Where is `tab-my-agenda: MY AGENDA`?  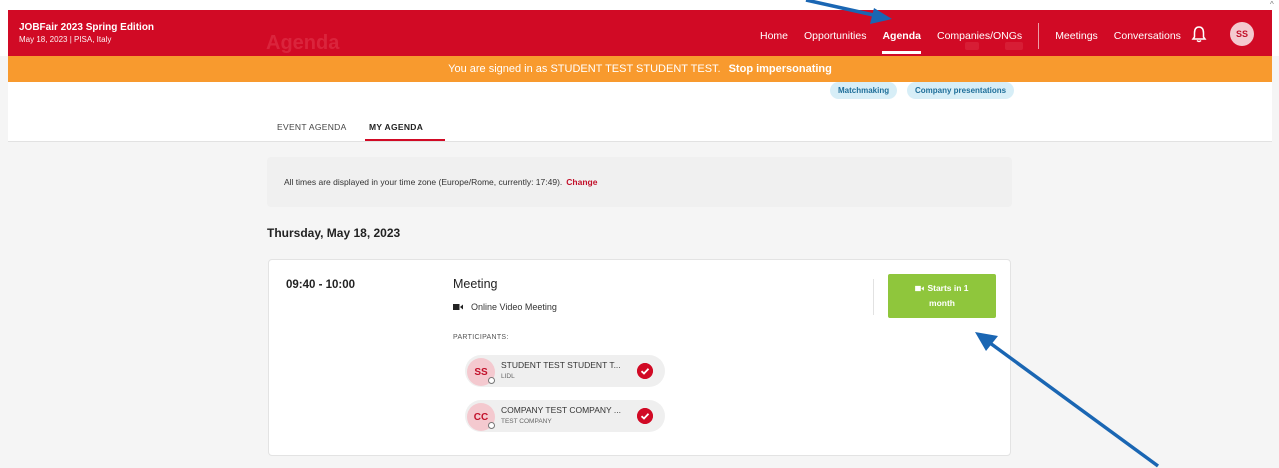
tab-my-agenda: MY AGENDA is located at coordinates (396, 127).